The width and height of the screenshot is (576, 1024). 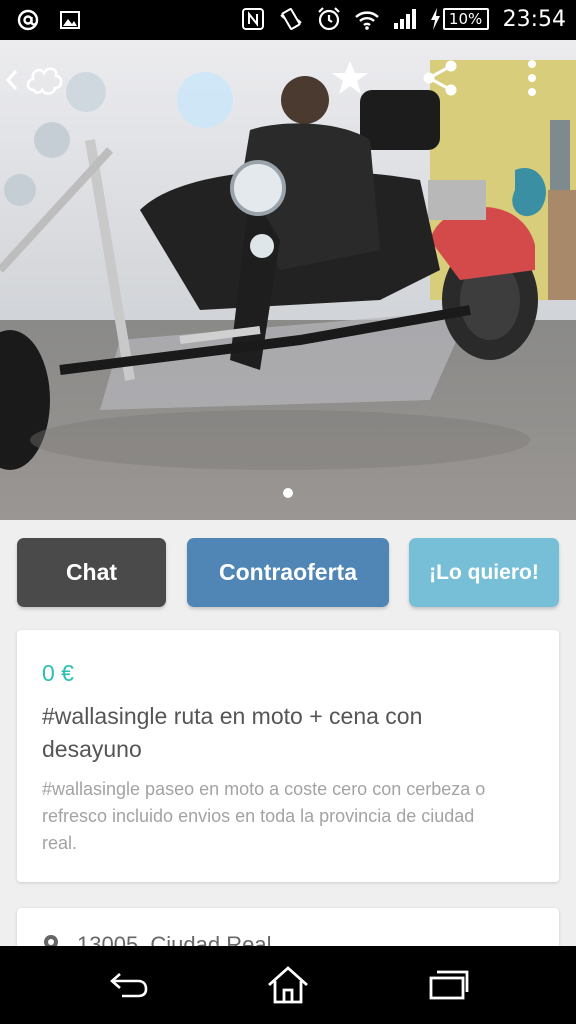 I want to click on image-icon, so click(x=70, y=20).